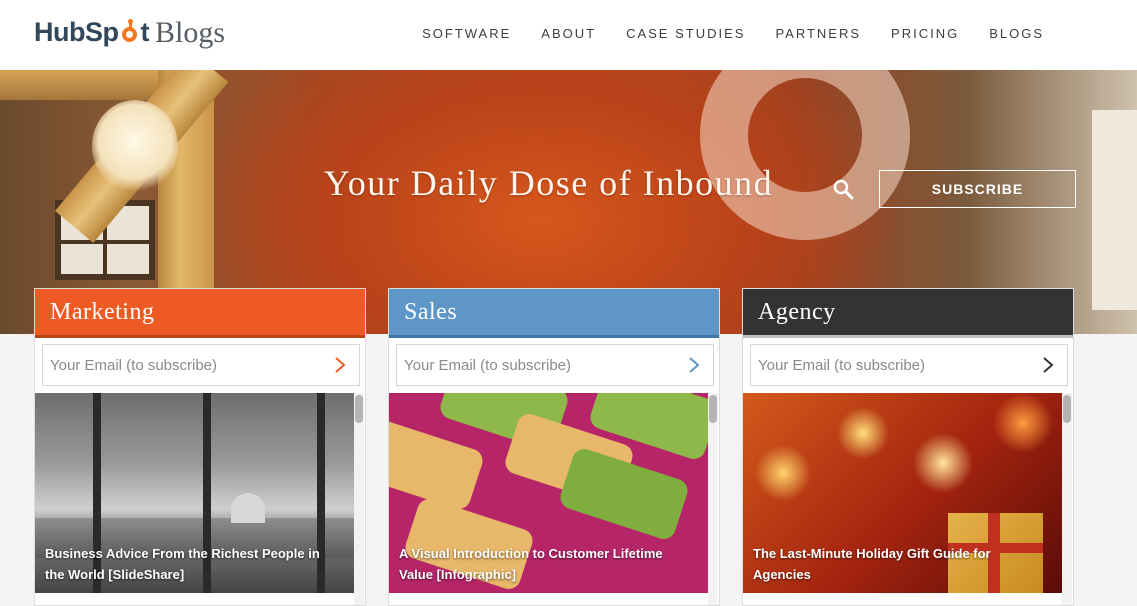 The width and height of the screenshot is (1137, 606). Describe the element at coordinates (554, 312) in the screenshot. I see `card-title: Sales` at that location.